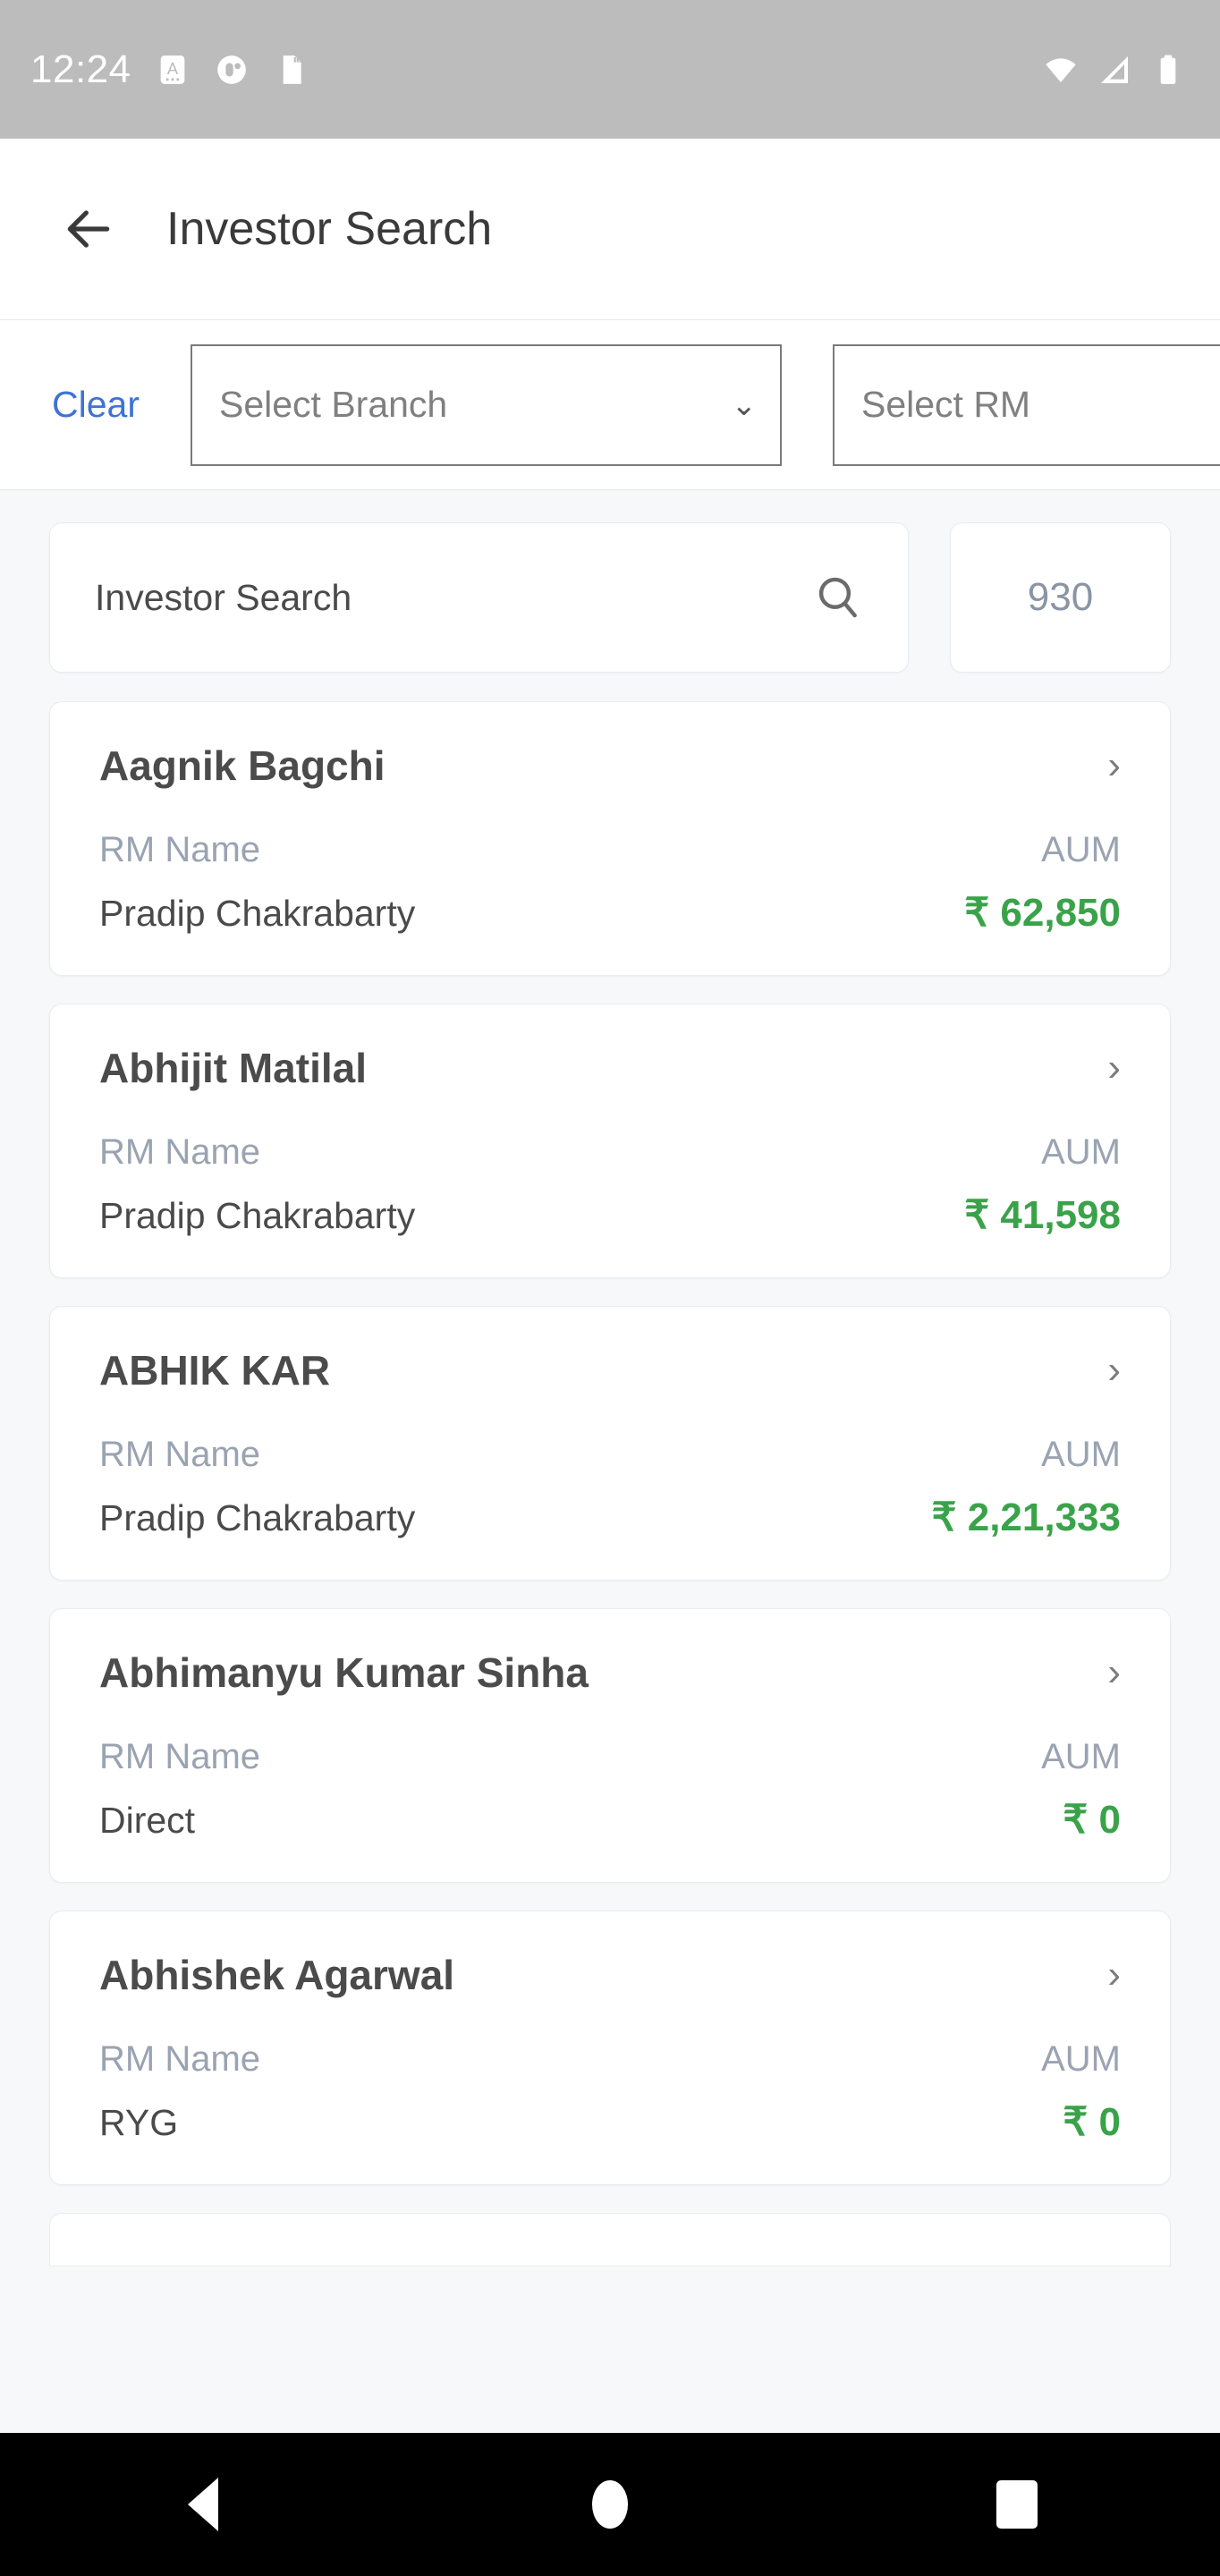  What do you see at coordinates (610, 1517) in the screenshot?
I see `list-item-values: Pradip Chakrabarty ₹ 2,21,333` at bounding box center [610, 1517].